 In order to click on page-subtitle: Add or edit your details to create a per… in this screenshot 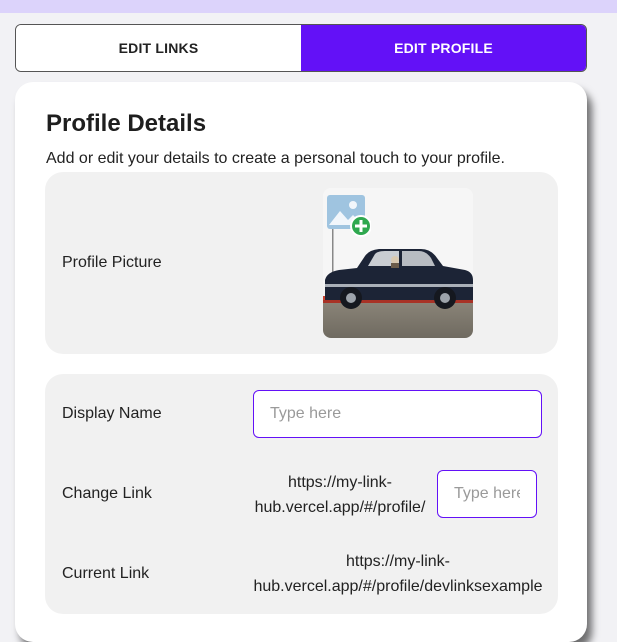, I will do `click(275, 158)`.